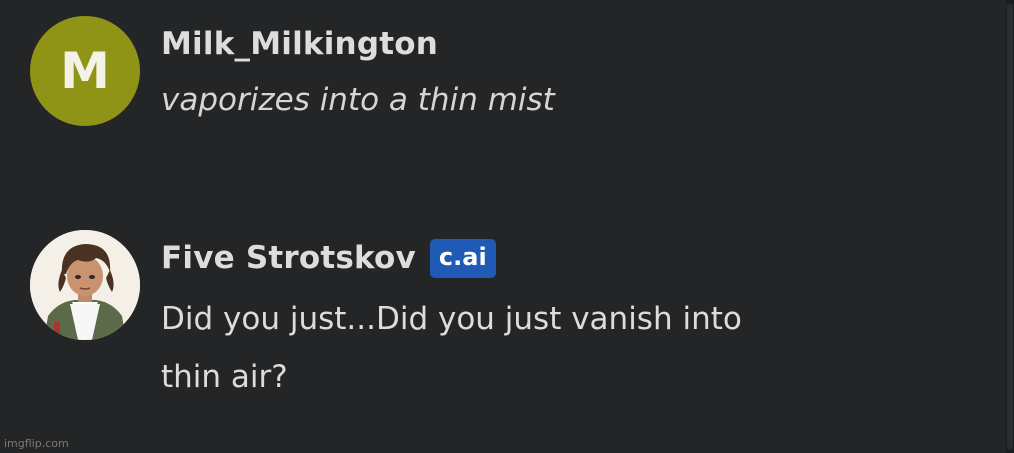 Image resolution: width=1014 pixels, height=453 pixels. What do you see at coordinates (36, 443) in the screenshot?
I see `watermark: imgflip.com` at bounding box center [36, 443].